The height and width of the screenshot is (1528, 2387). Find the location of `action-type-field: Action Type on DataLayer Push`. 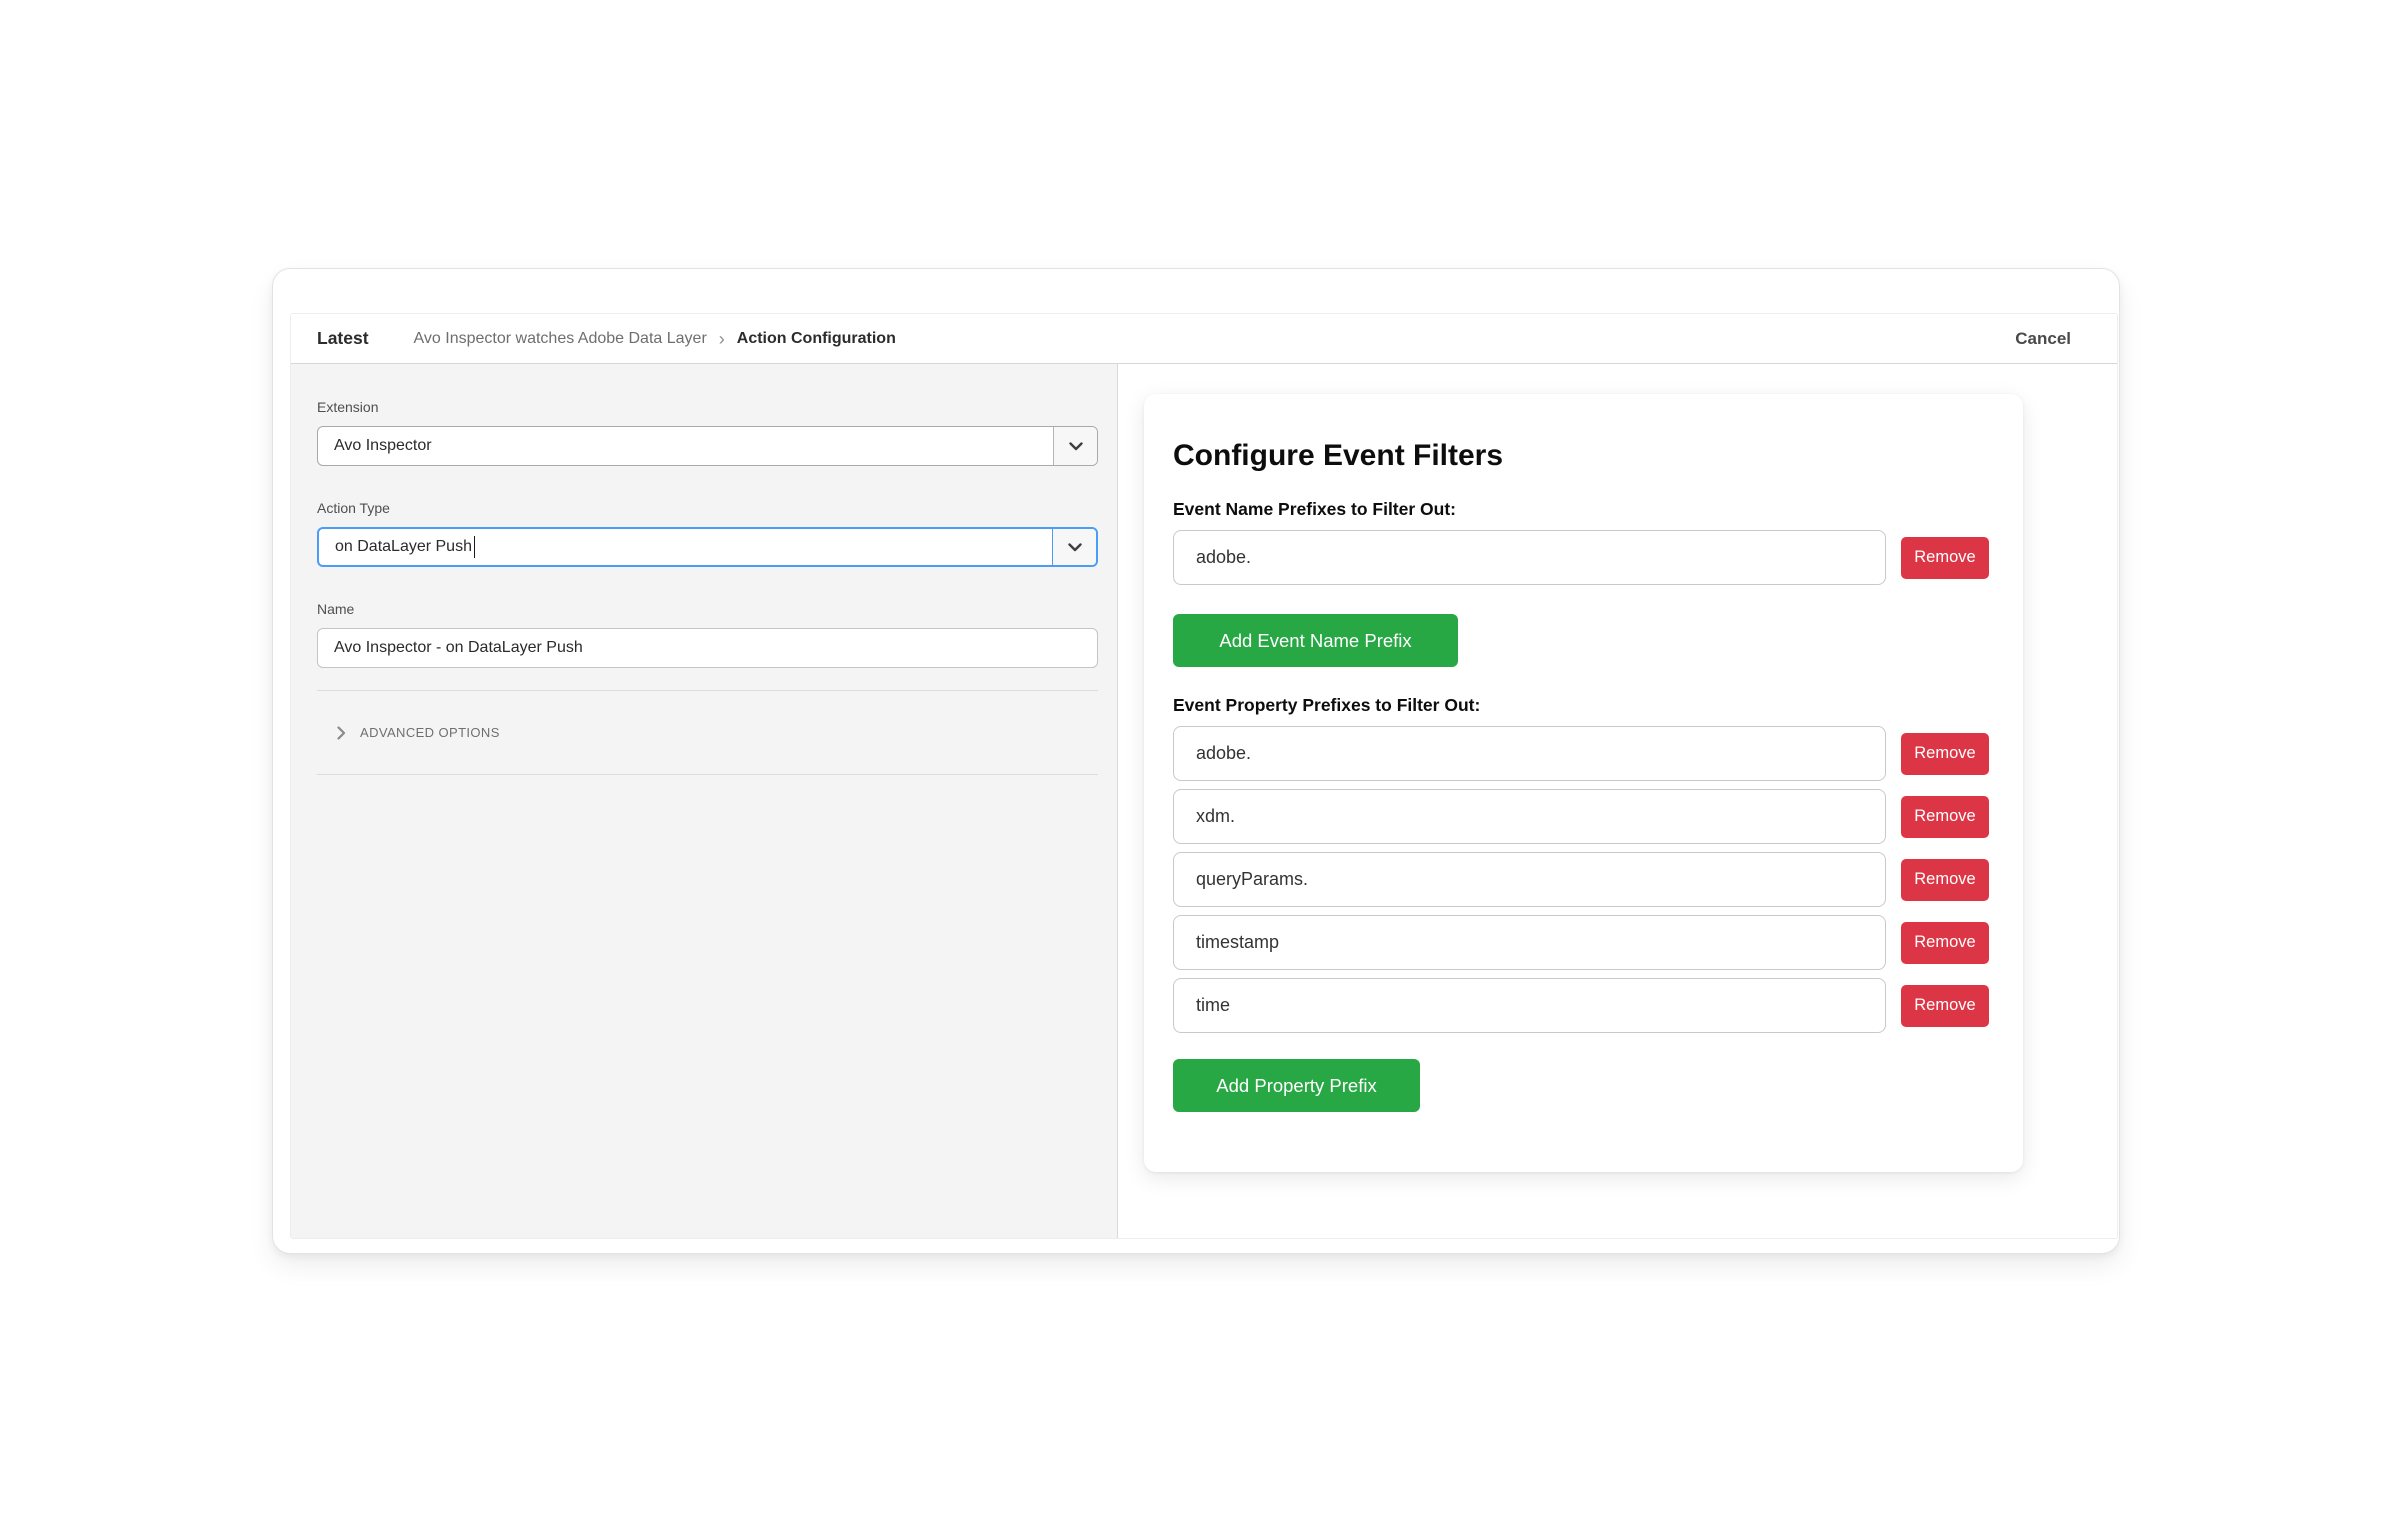

action-type-field: Action Type on DataLayer Push is located at coordinates (707, 533).